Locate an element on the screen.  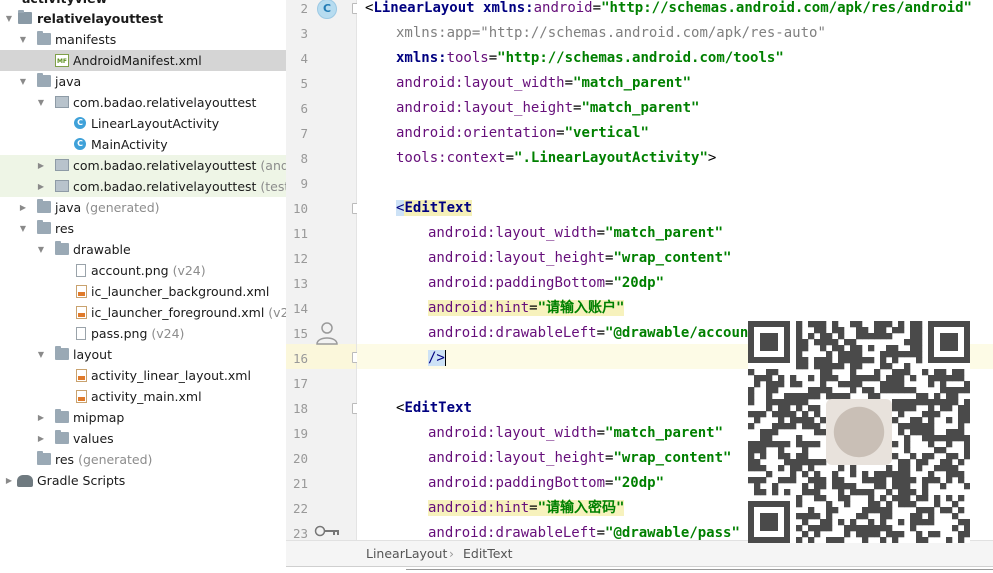
xml-ns: tools: is located at coordinates (421, 158).